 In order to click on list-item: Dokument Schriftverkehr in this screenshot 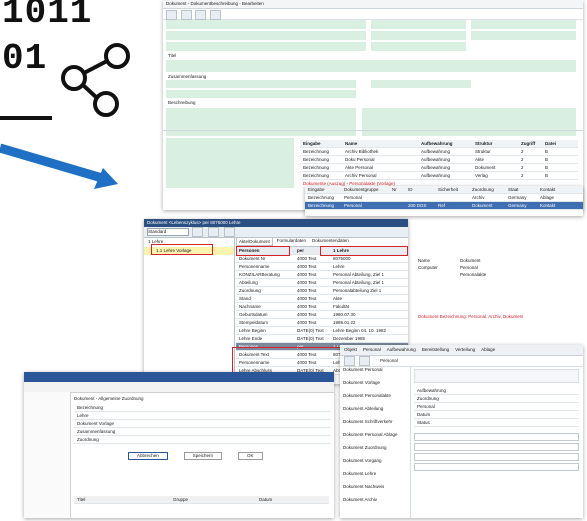, I will do `click(375, 425)`.